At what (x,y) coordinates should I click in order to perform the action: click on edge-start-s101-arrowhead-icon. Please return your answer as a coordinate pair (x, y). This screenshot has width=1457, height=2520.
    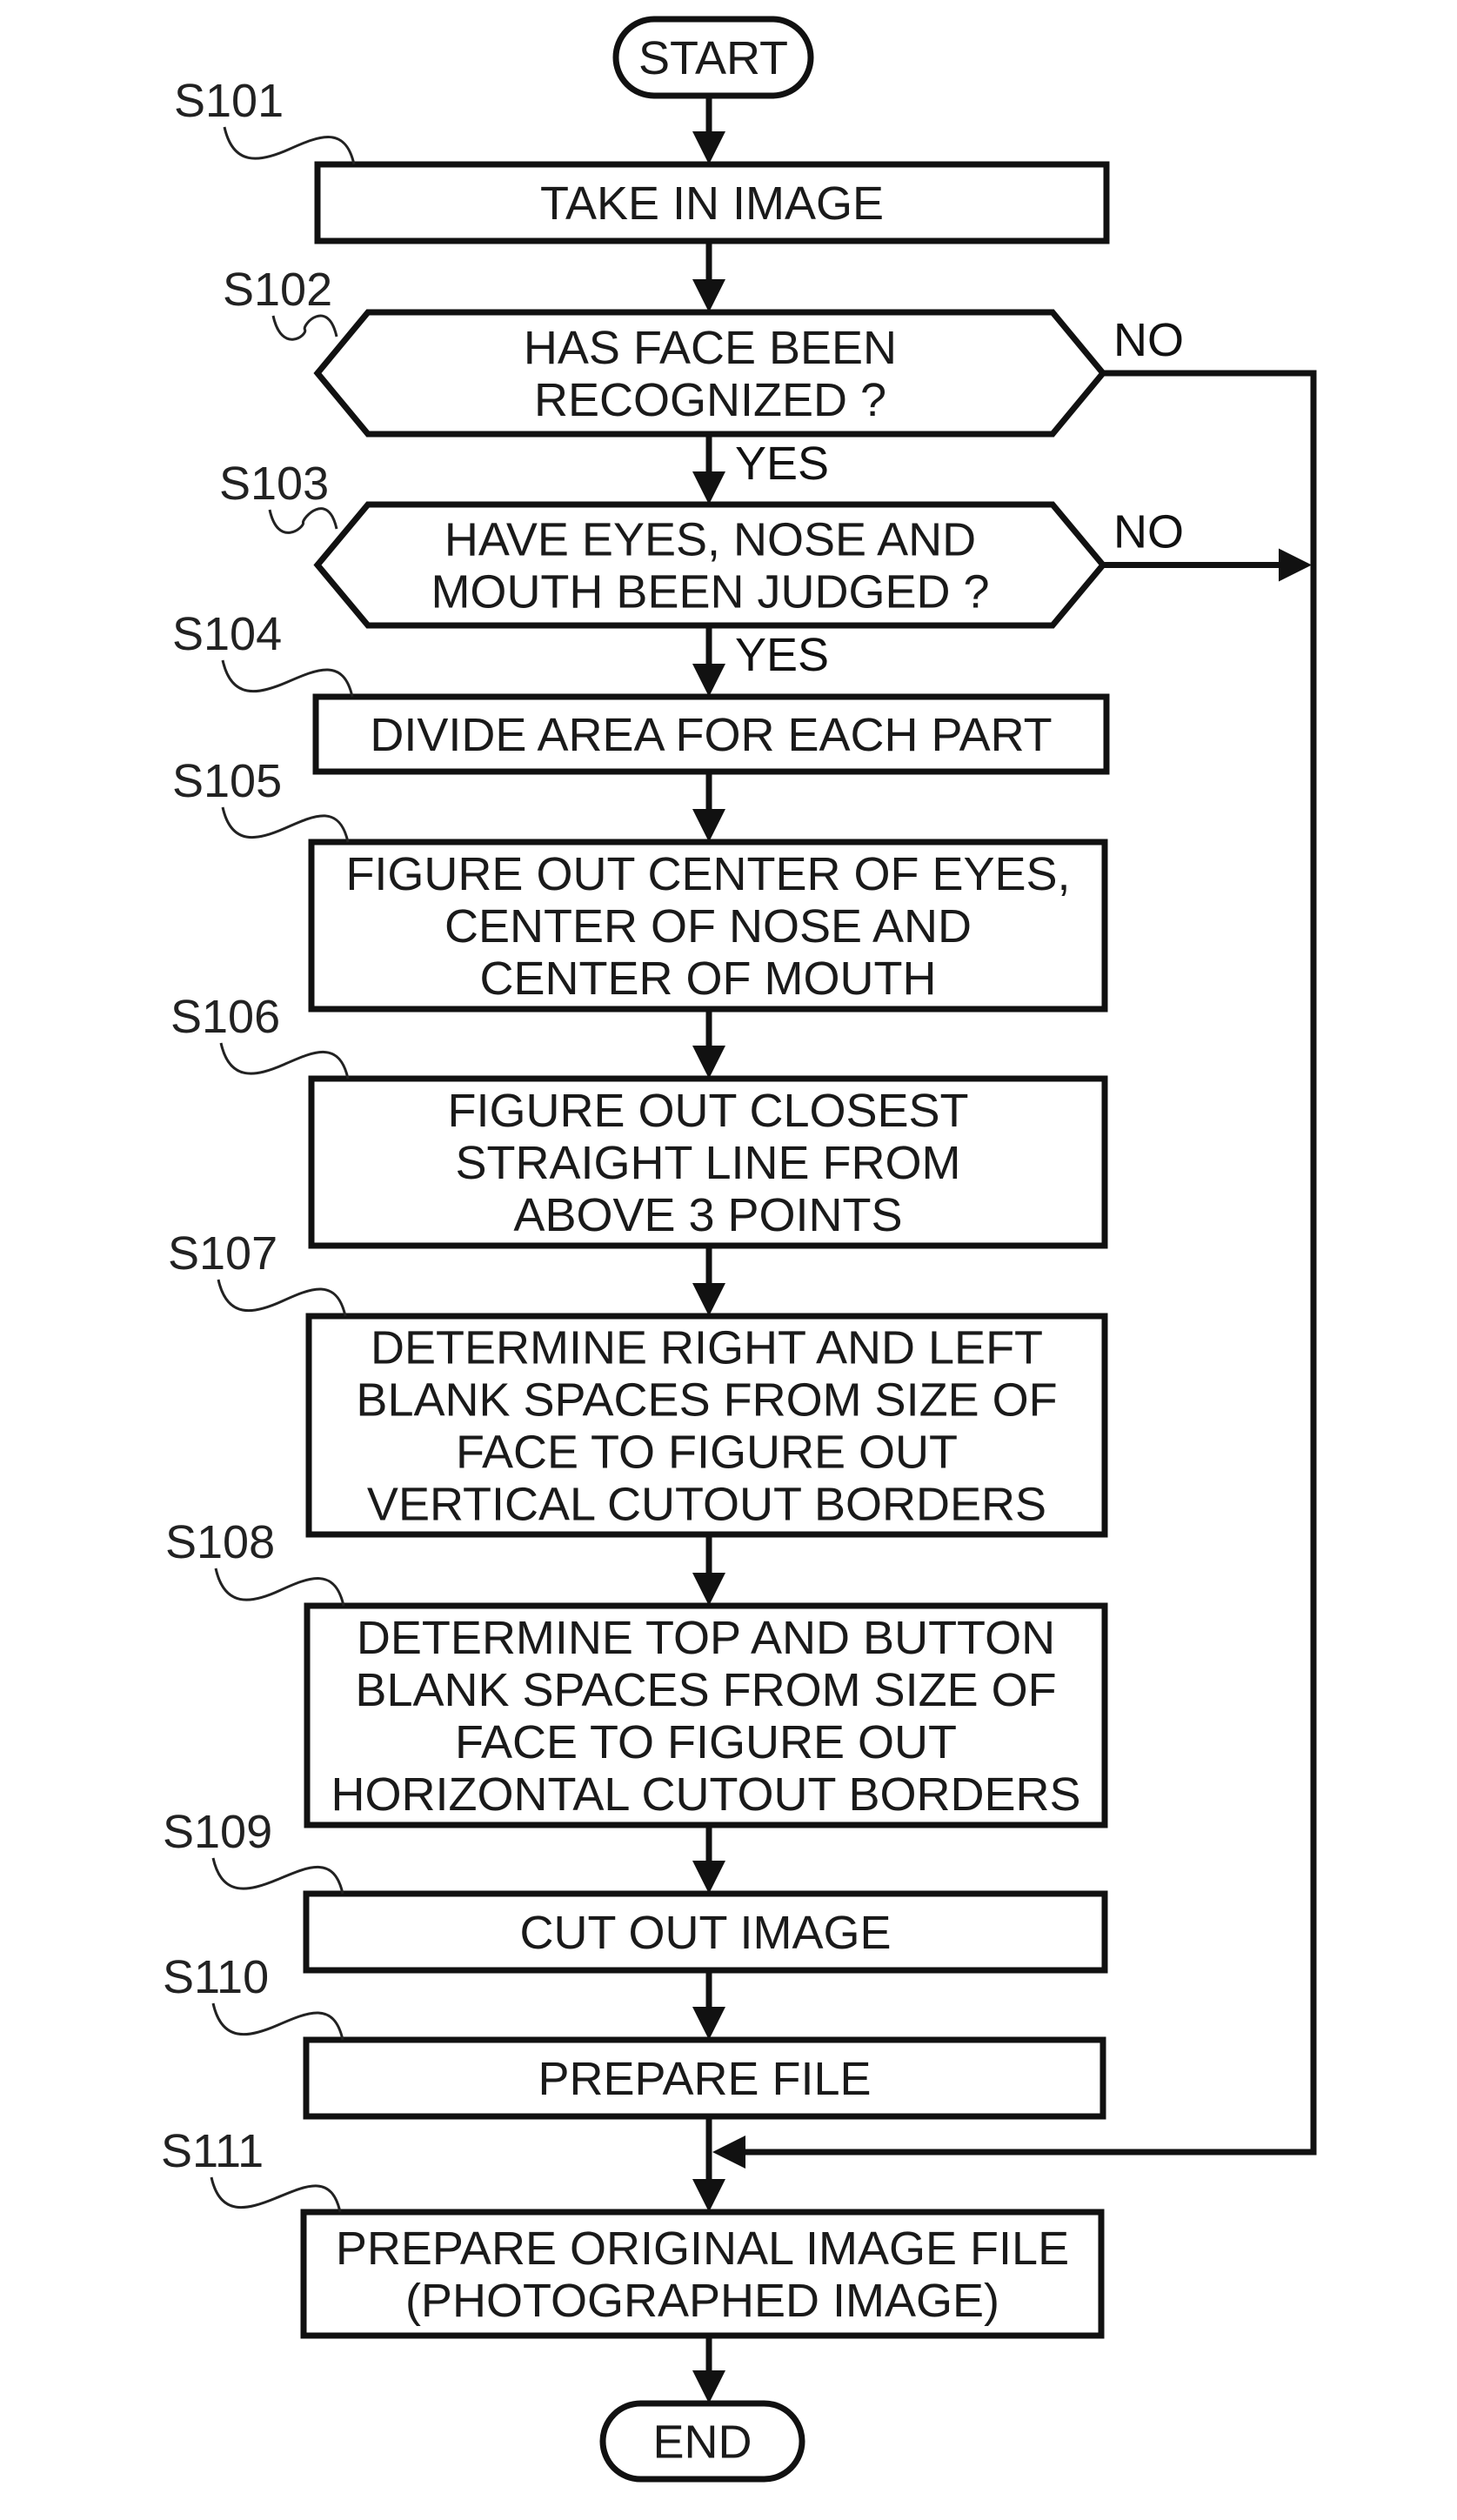
    Looking at the image, I should click on (709, 147).